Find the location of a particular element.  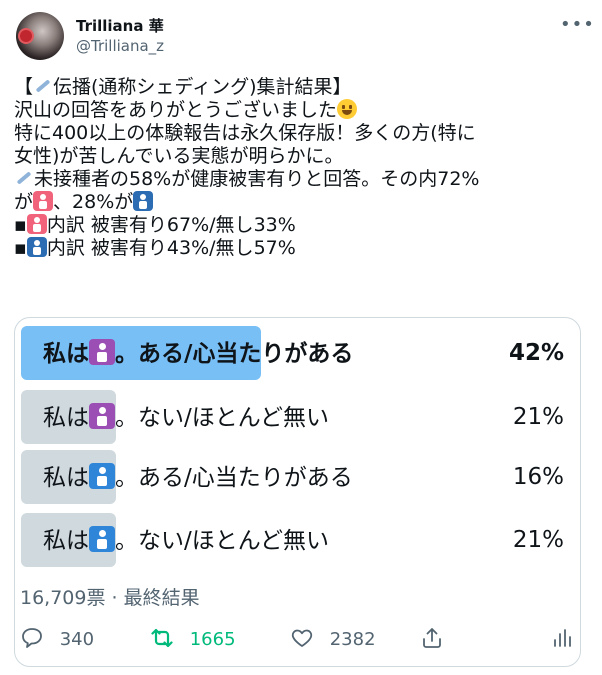

tweet-line: 沢山の回答をありがとうございました is located at coordinates (304, 110).